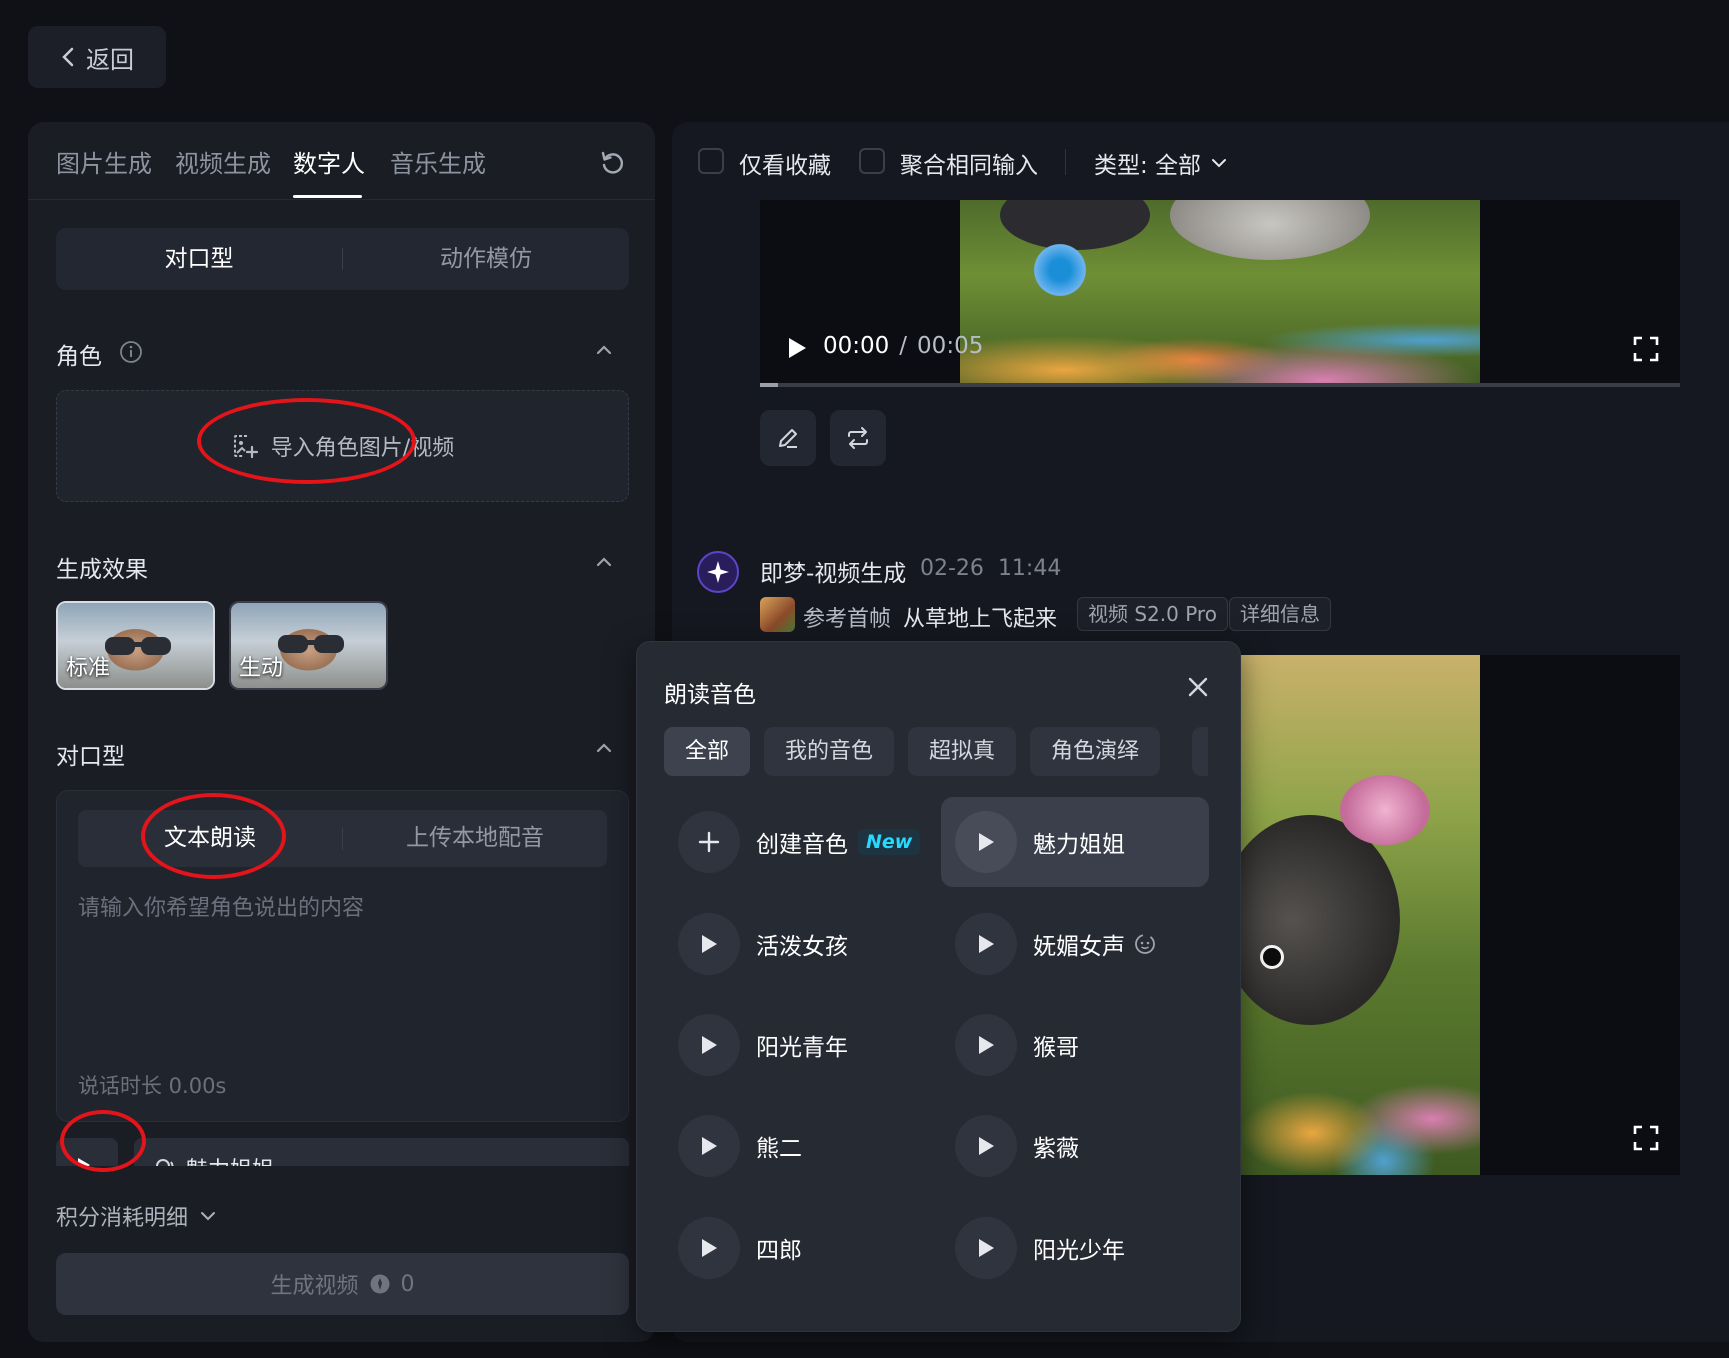 The width and height of the screenshot is (1729, 1358). Describe the element at coordinates (379, 1284) in the screenshot. I see `credit-icon` at that location.